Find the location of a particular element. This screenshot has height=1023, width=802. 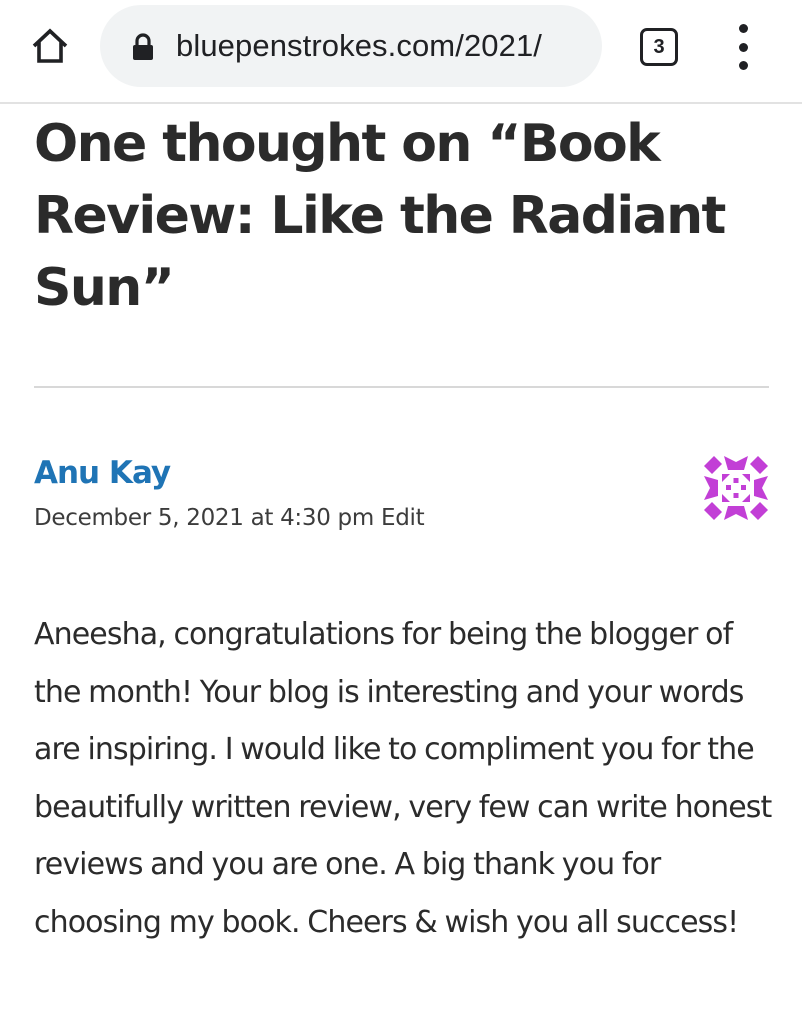

comment-meta: December 5, 2021 at 4:30 pm Edit is located at coordinates (229, 518).